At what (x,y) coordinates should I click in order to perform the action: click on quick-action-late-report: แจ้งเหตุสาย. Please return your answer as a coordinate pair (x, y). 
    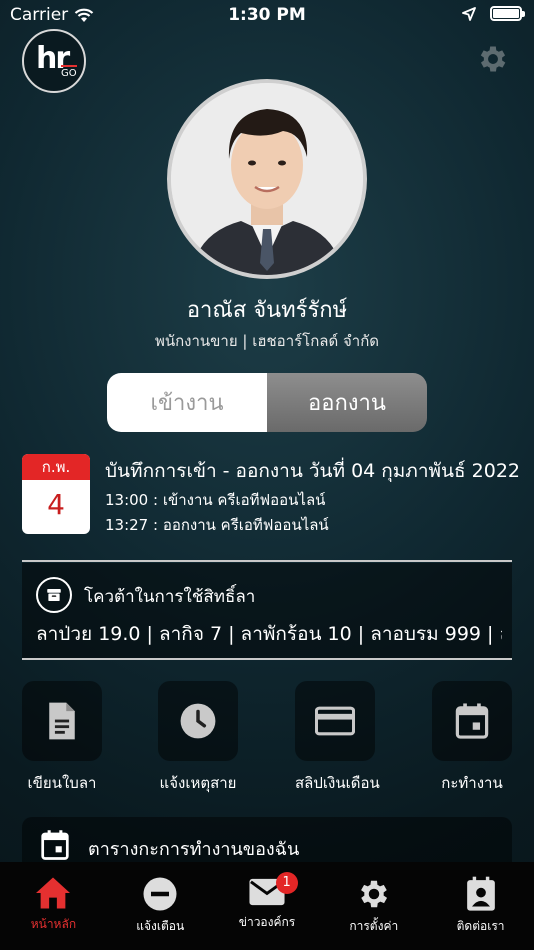
    Looking at the image, I should click on (198, 738).